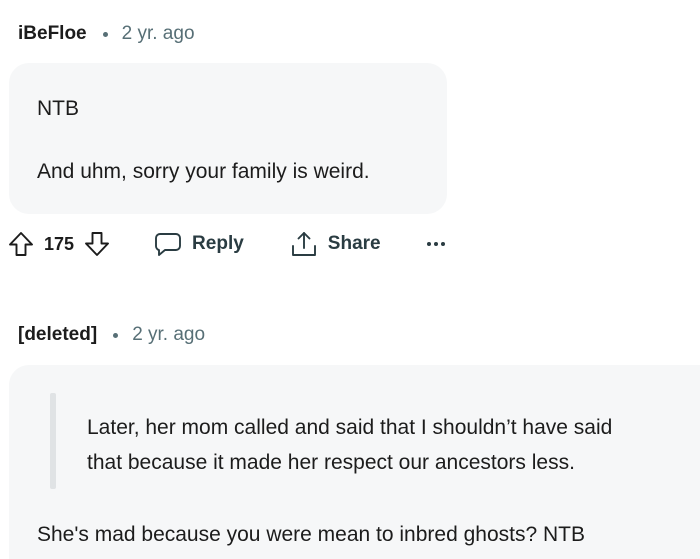 This screenshot has height=559, width=700. Describe the element at coordinates (304, 244) in the screenshot. I see `share-upload-icon` at that location.